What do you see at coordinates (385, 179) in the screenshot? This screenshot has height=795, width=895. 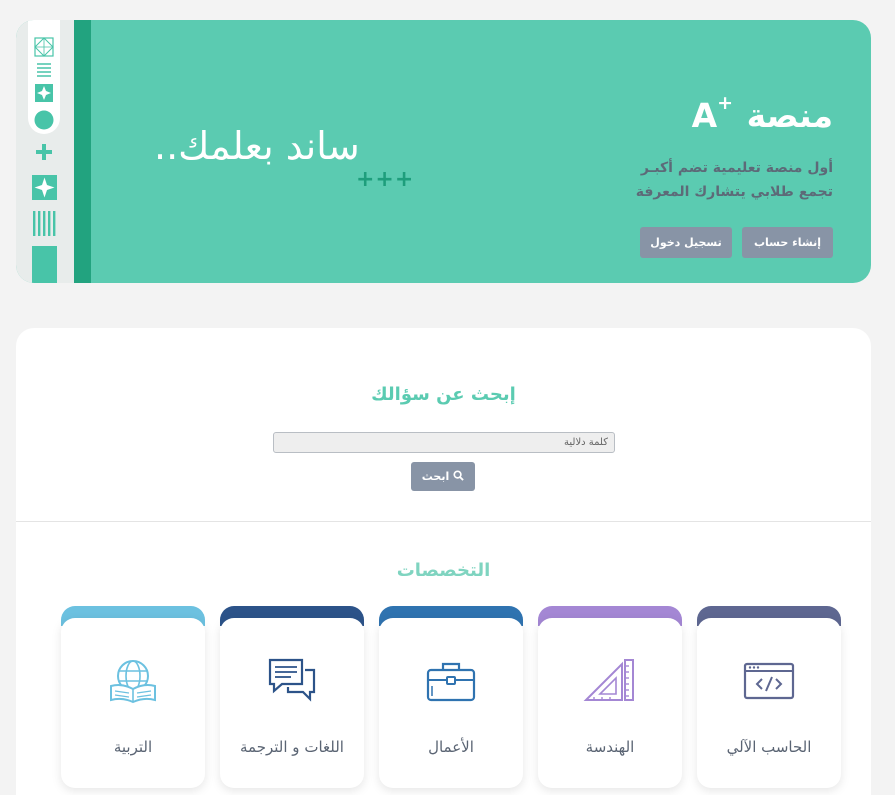 I see `plus-decoration: +++` at bounding box center [385, 179].